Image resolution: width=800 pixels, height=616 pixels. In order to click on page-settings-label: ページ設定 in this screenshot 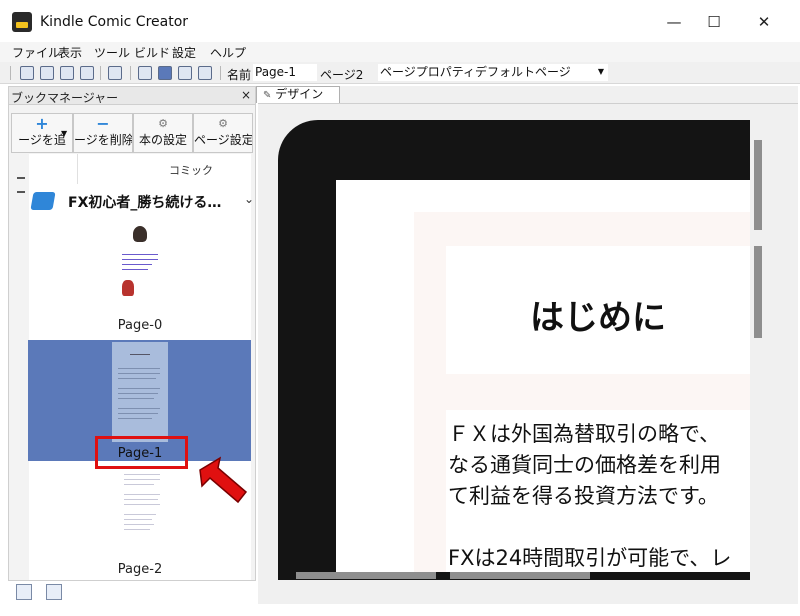, I will do `click(223, 140)`.